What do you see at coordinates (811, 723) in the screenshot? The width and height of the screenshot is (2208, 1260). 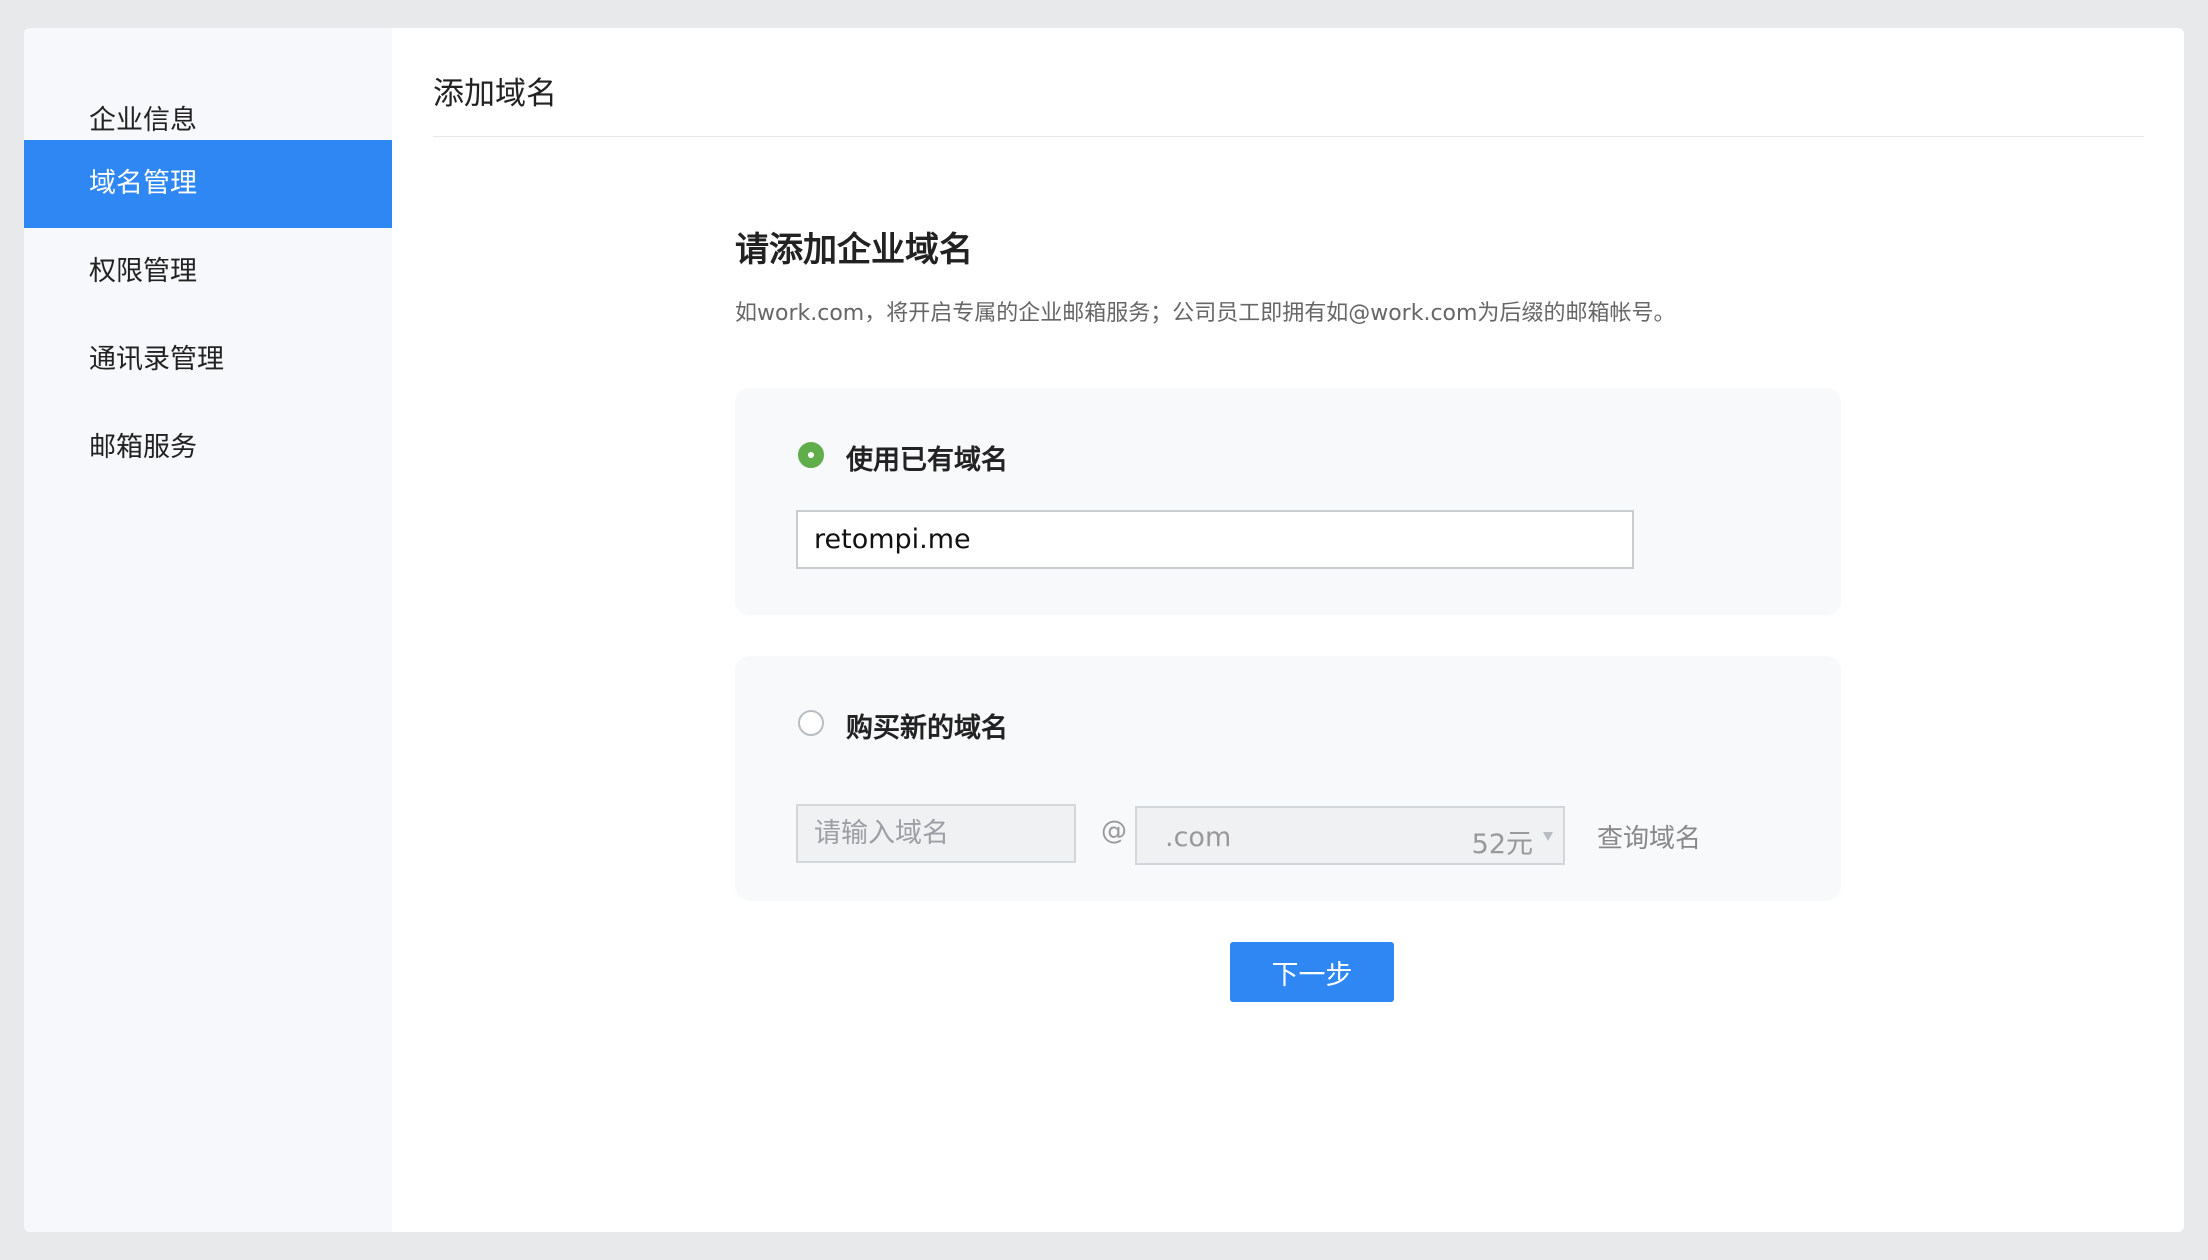 I see `buy-domain-radio` at bounding box center [811, 723].